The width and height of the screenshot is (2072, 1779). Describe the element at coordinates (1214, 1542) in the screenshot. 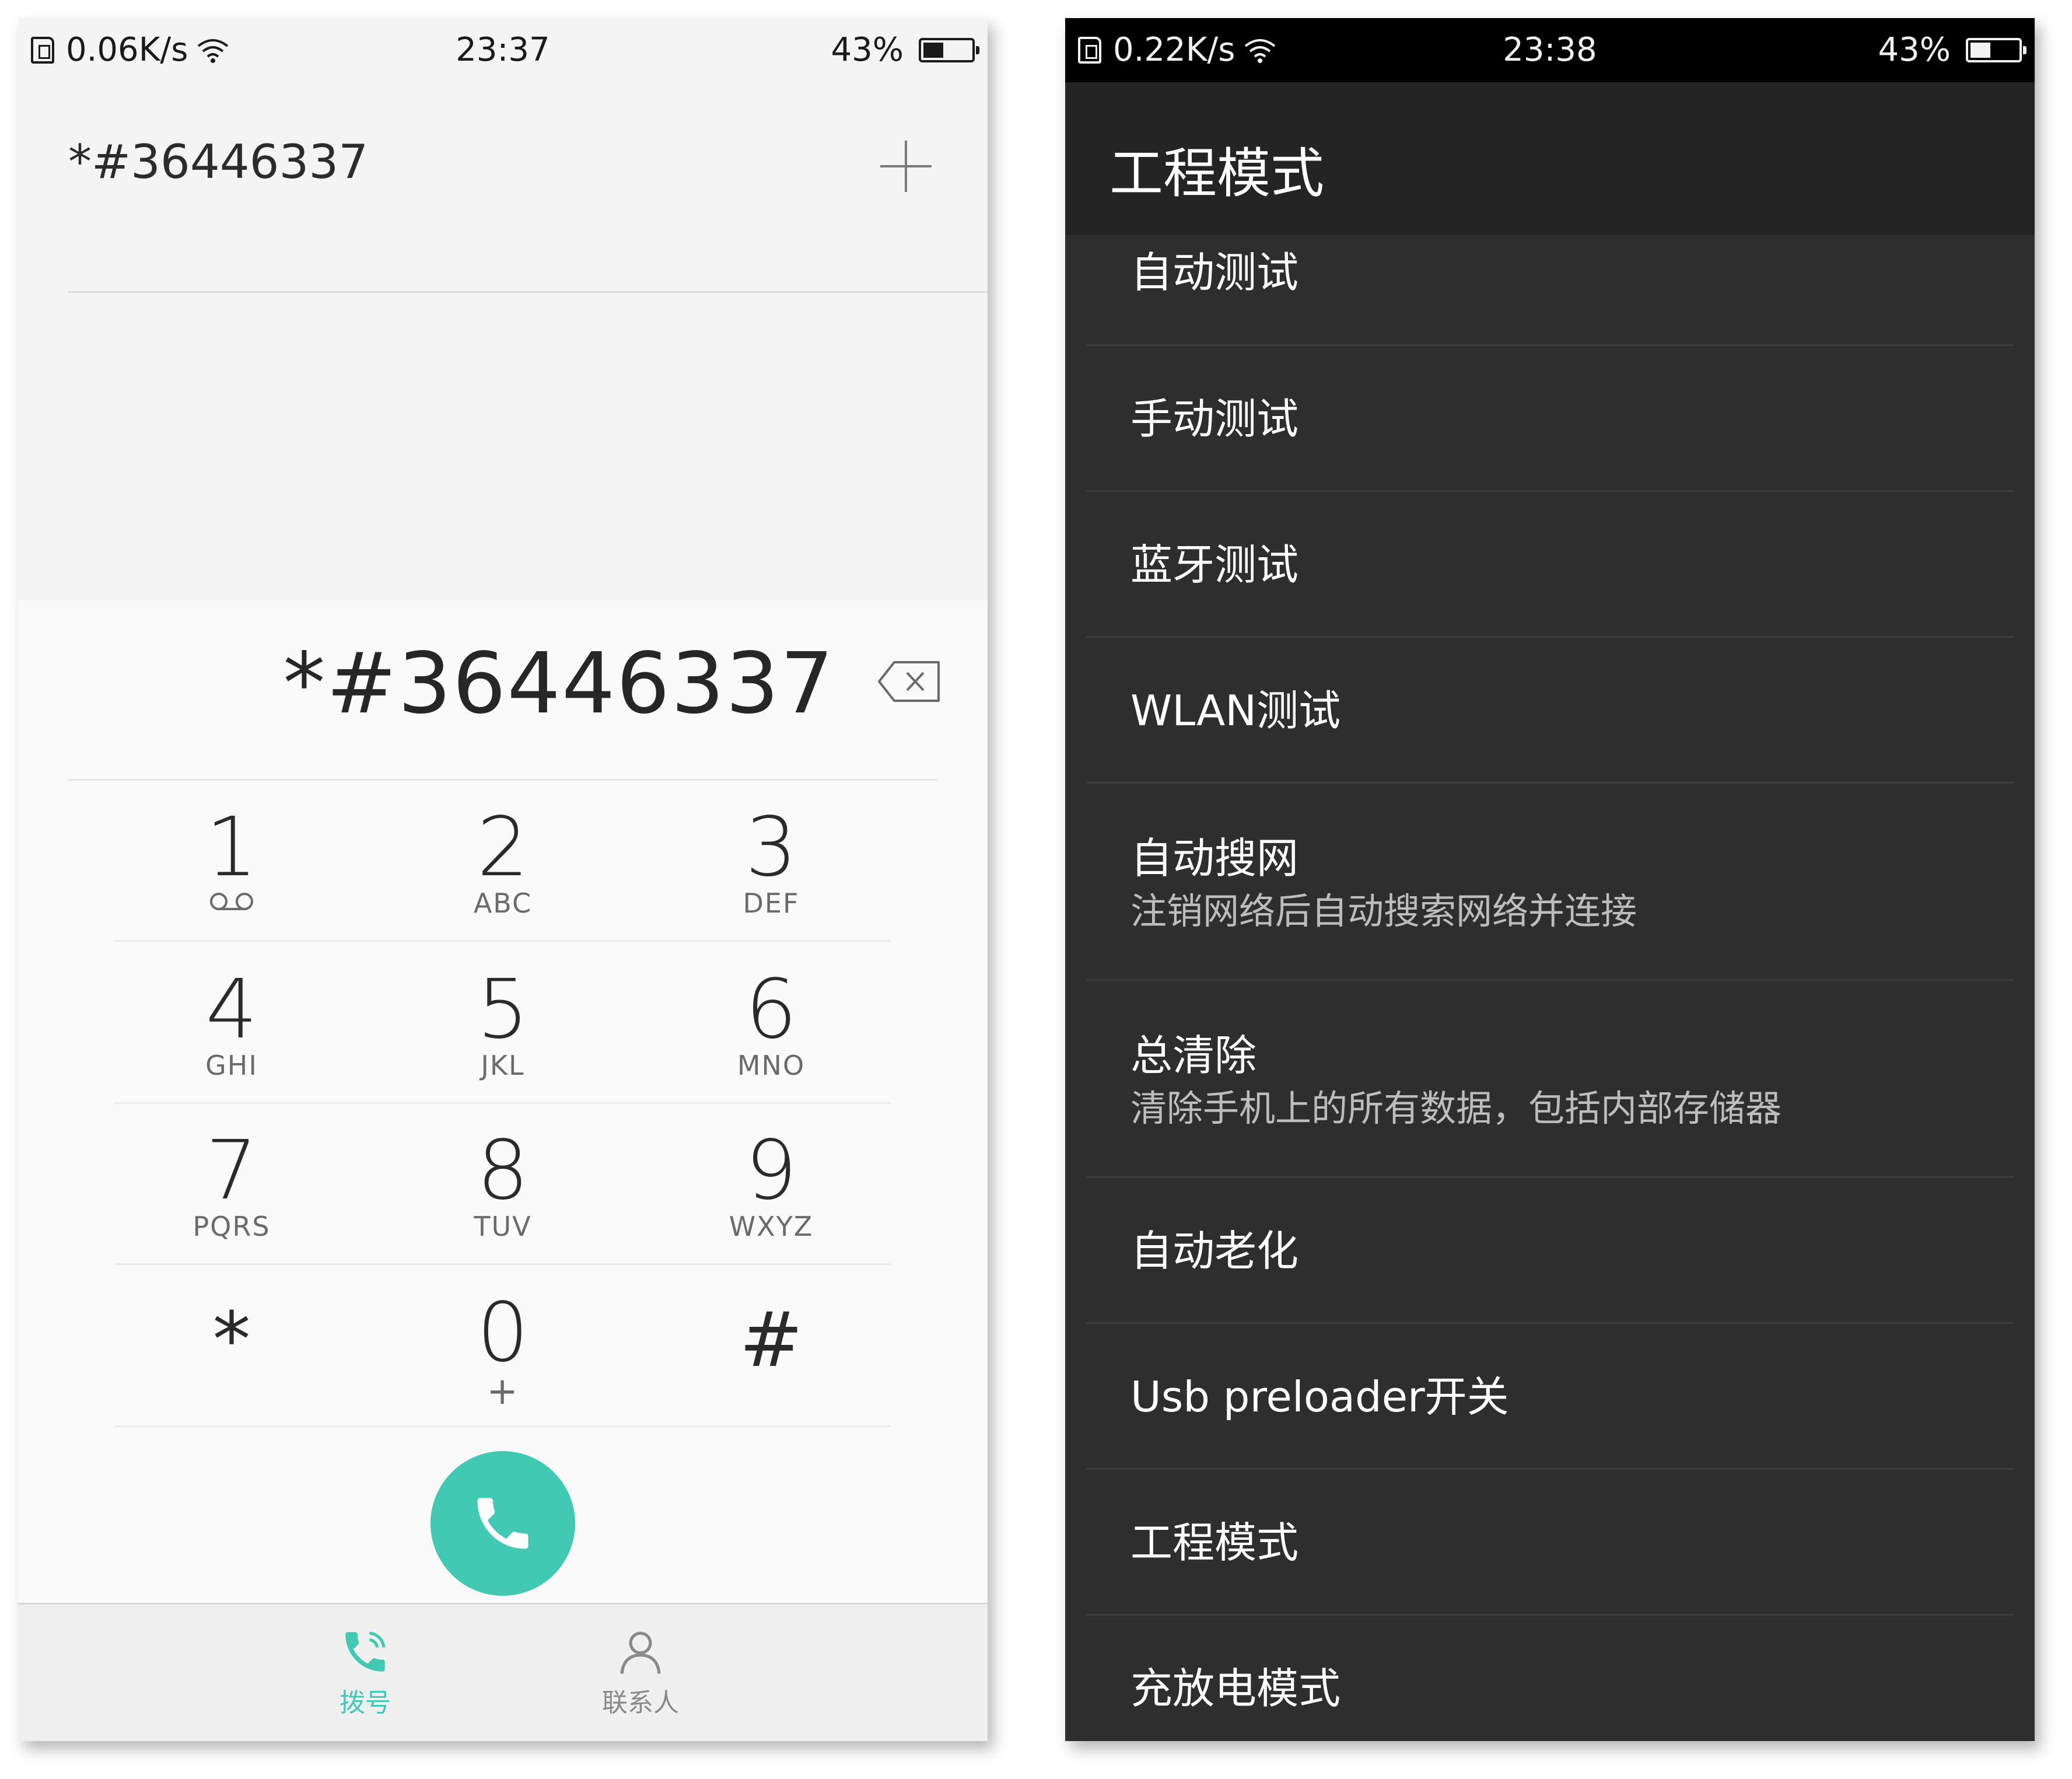

I see `menu-item-title: 工程模式` at that location.